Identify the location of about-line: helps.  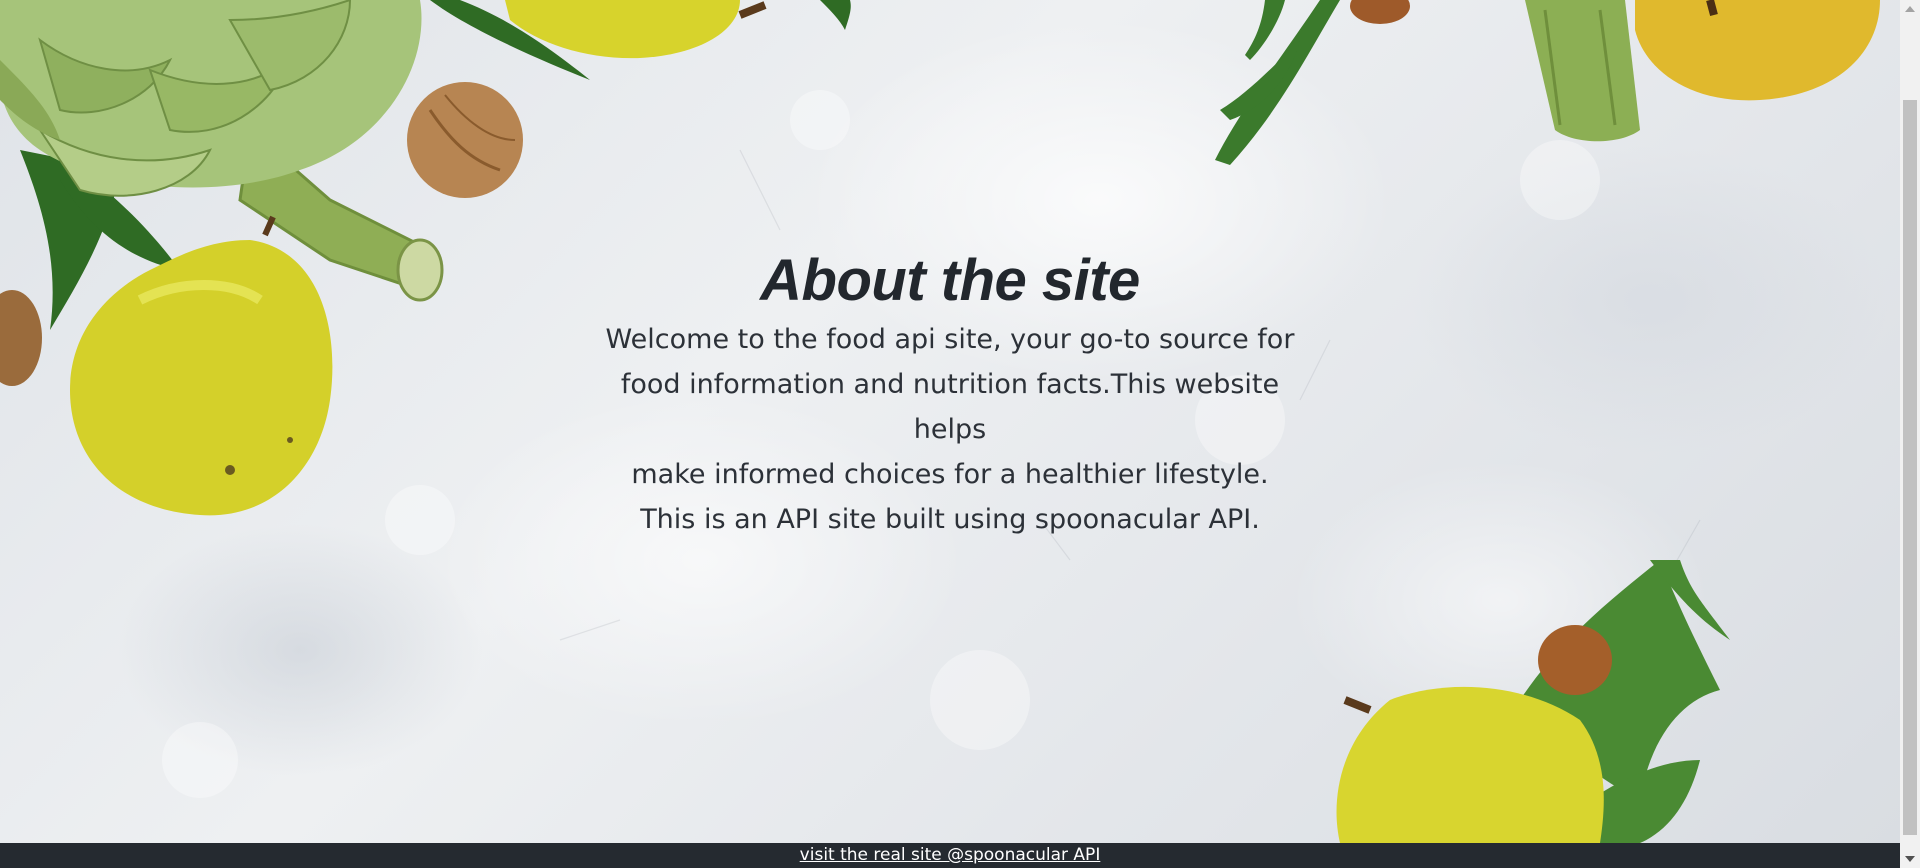
(950, 429).